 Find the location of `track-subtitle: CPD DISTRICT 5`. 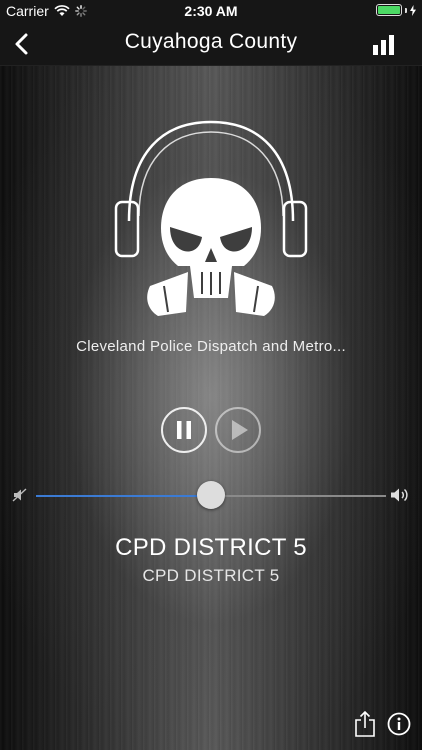

track-subtitle: CPD DISTRICT 5 is located at coordinates (211, 575).